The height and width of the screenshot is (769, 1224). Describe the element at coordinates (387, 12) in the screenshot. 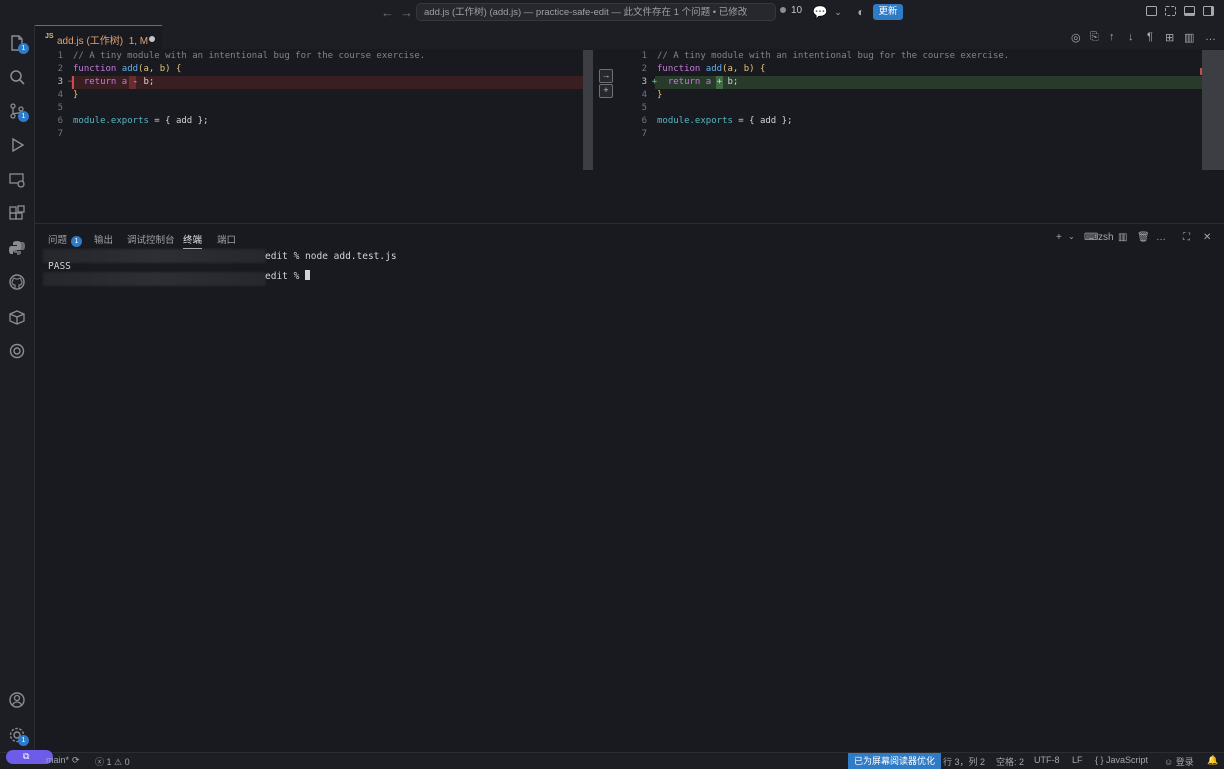

I see `back-arrow-icon: ←` at that location.